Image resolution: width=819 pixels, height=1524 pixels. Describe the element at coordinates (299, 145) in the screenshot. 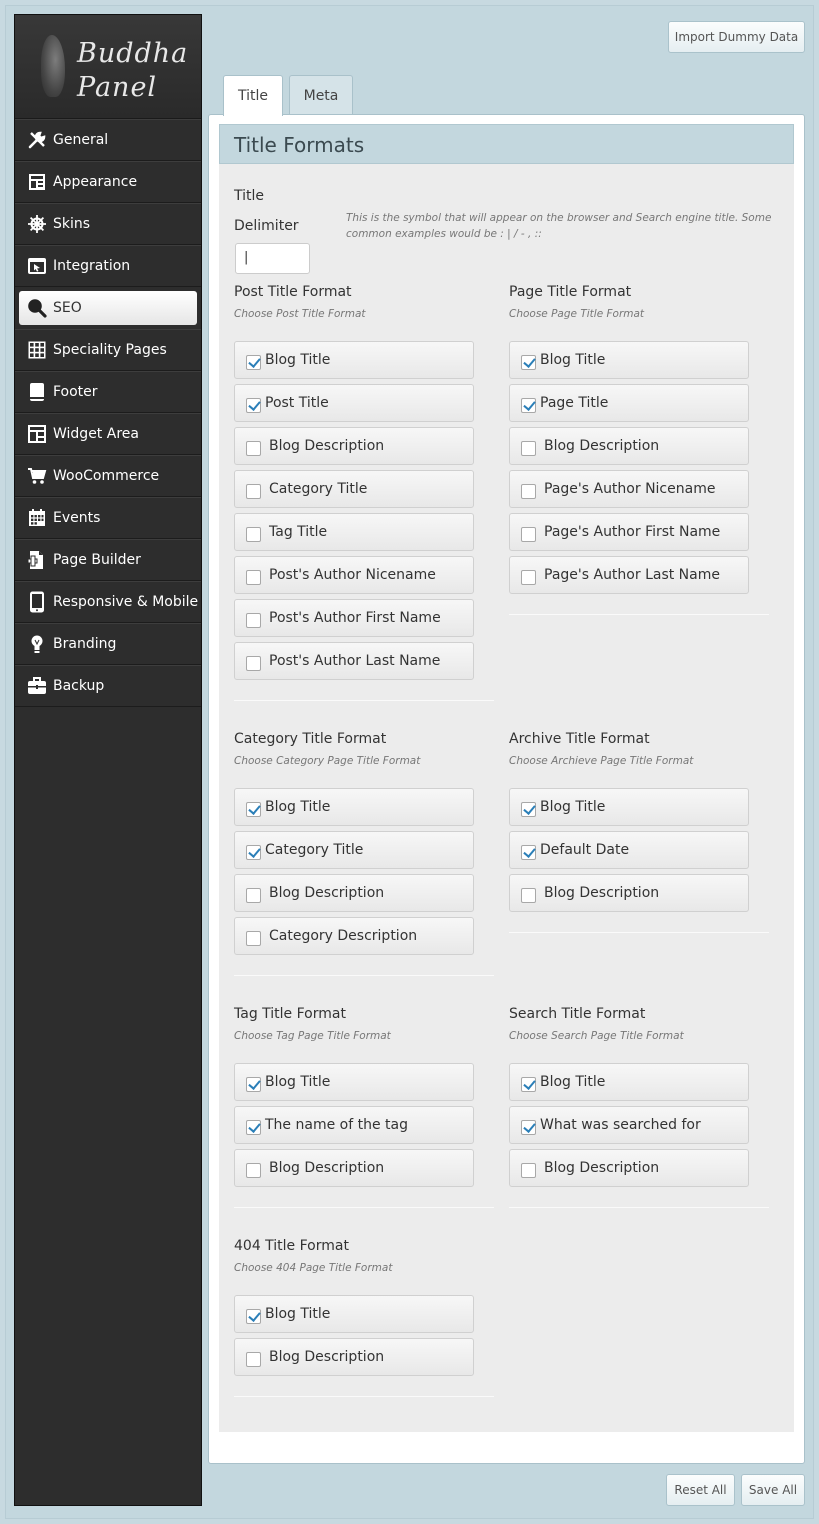

I see `section-title: Title Formats` at that location.